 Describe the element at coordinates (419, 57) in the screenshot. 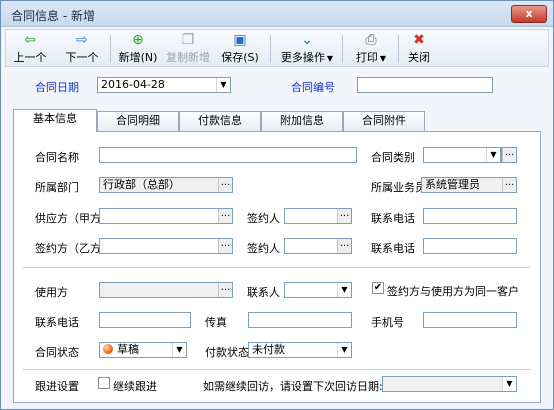

I see `close-label: 关闭` at that location.